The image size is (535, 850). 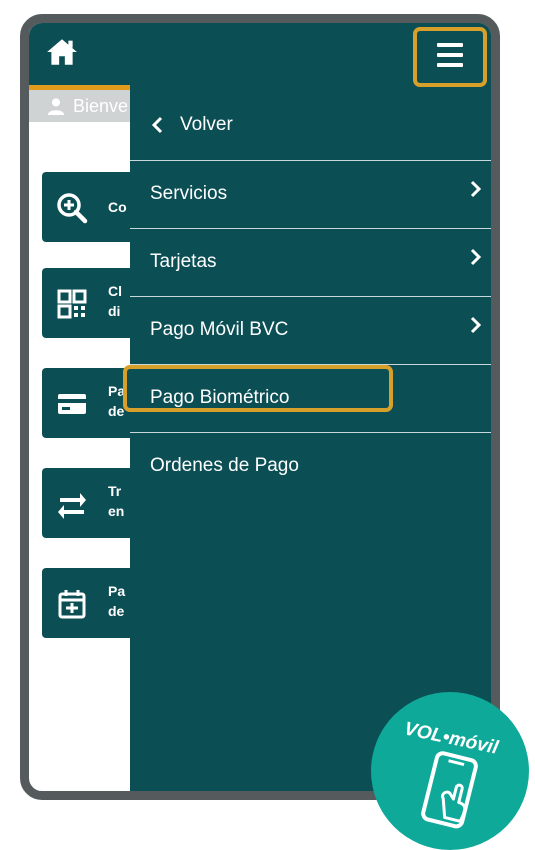 I want to click on menu-back-label: Volver, so click(x=206, y=124).